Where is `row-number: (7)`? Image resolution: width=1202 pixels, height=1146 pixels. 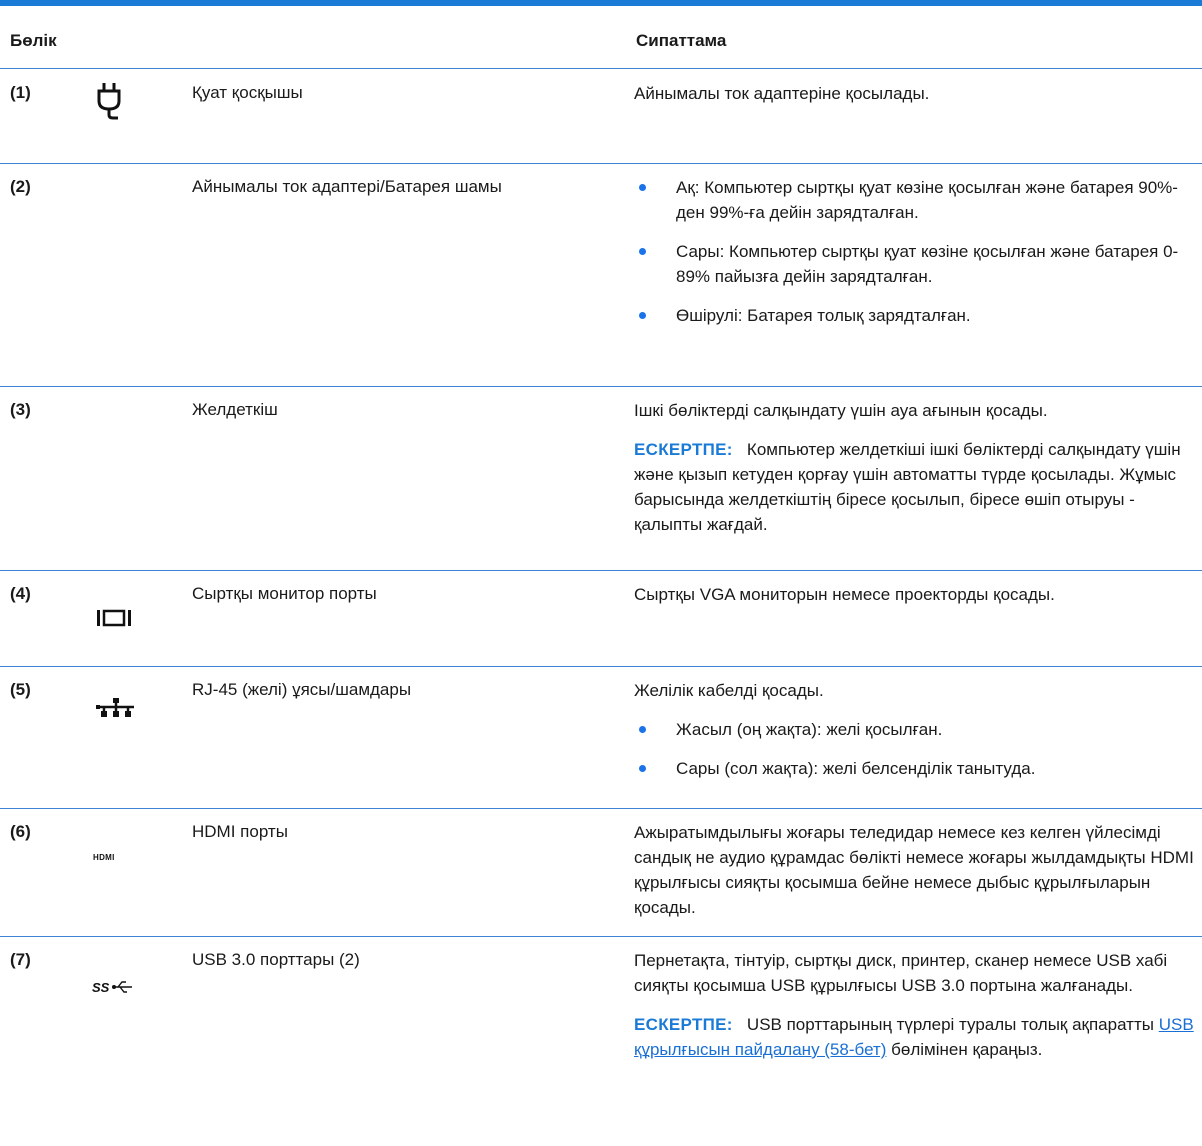
row-number: (7) is located at coordinates (20, 959).